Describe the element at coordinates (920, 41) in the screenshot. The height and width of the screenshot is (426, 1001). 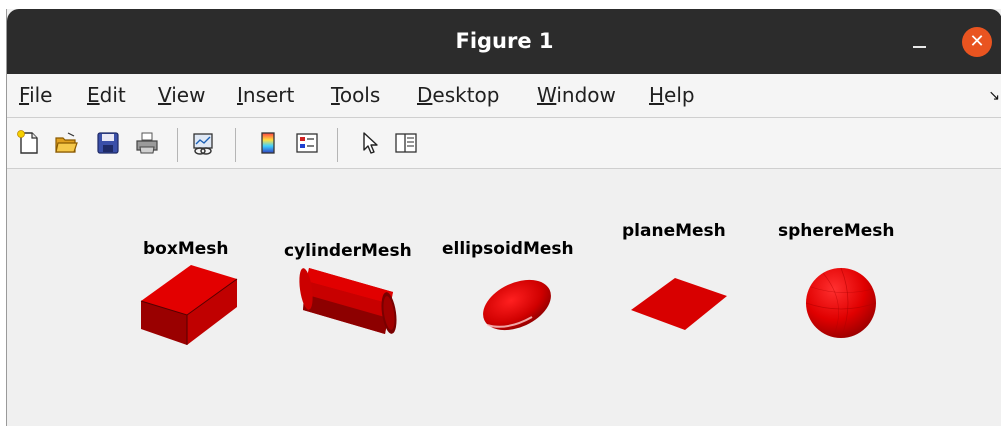
I see `minimize-button` at that location.